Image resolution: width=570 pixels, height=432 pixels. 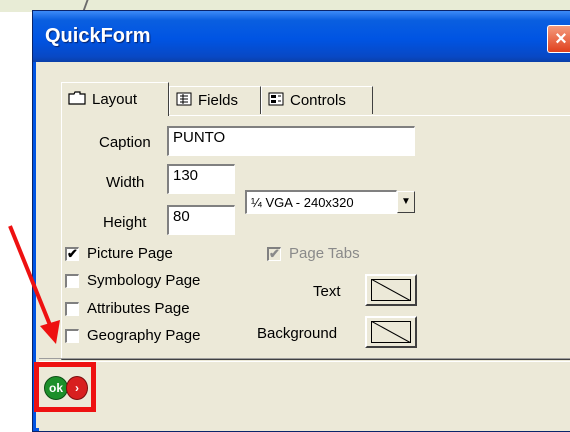 What do you see at coordinates (98, 36) in the screenshot?
I see `window-title: QuickForm` at bounding box center [98, 36].